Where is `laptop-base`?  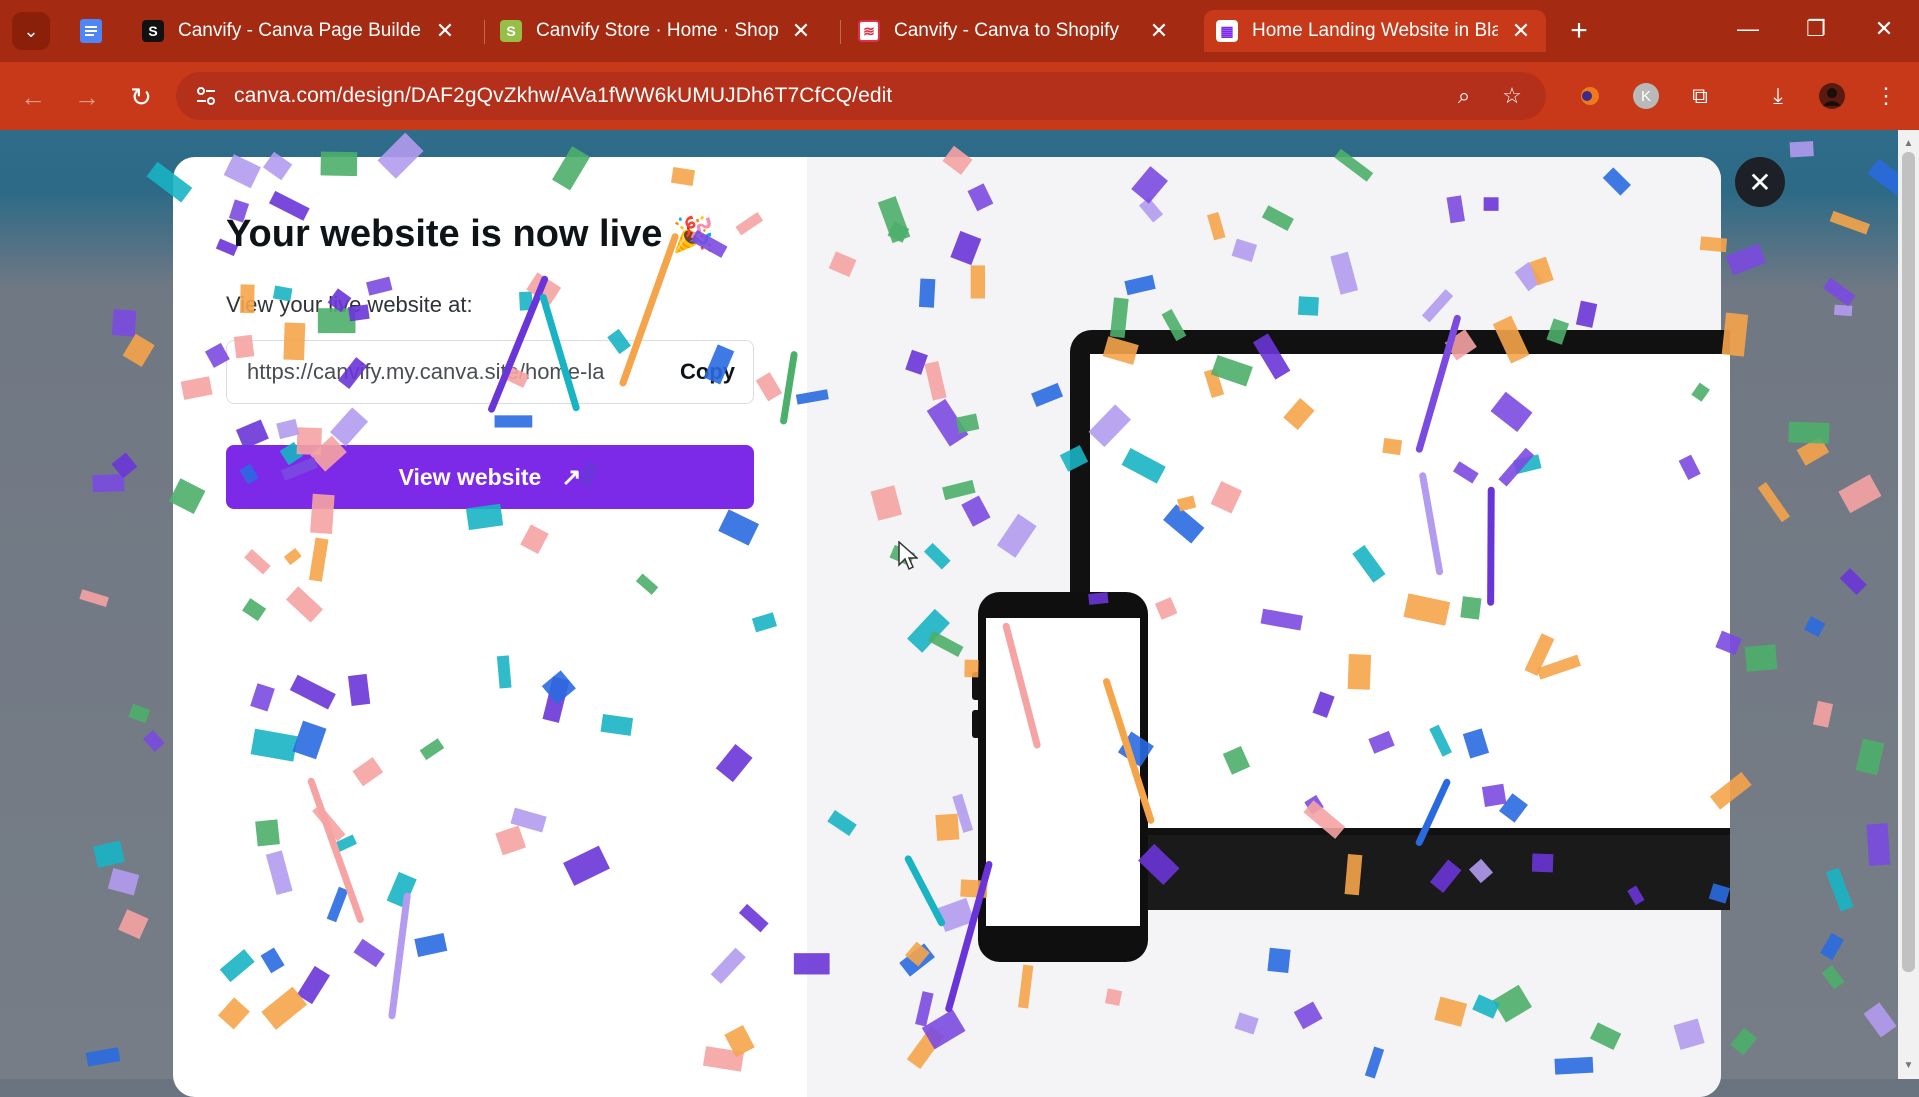 laptop-base is located at coordinates (1400, 872).